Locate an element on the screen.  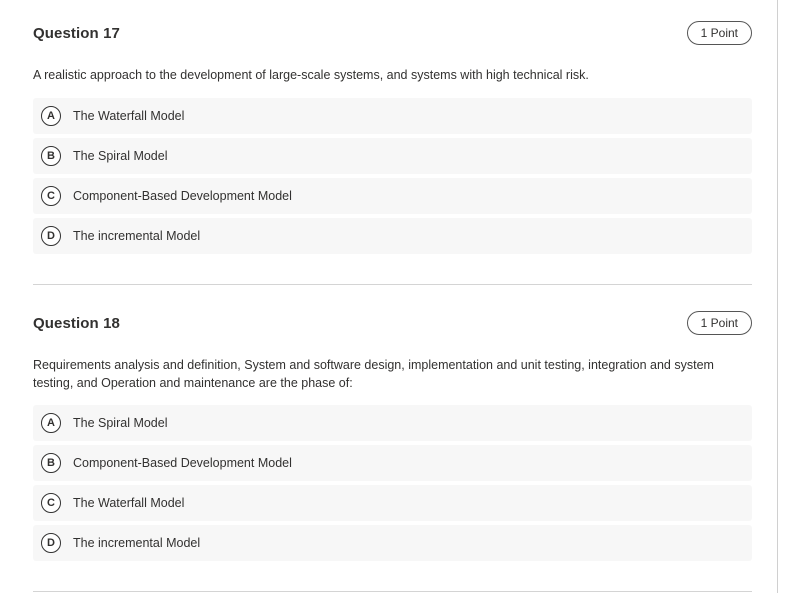
question-title: Question 18 is located at coordinates (76, 323).